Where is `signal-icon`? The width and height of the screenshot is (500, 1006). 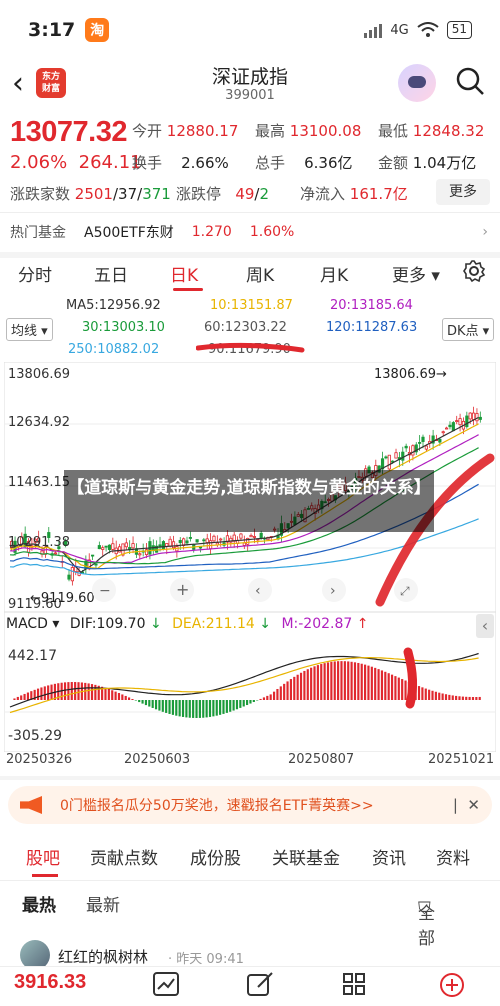
signal-icon is located at coordinates (373, 30).